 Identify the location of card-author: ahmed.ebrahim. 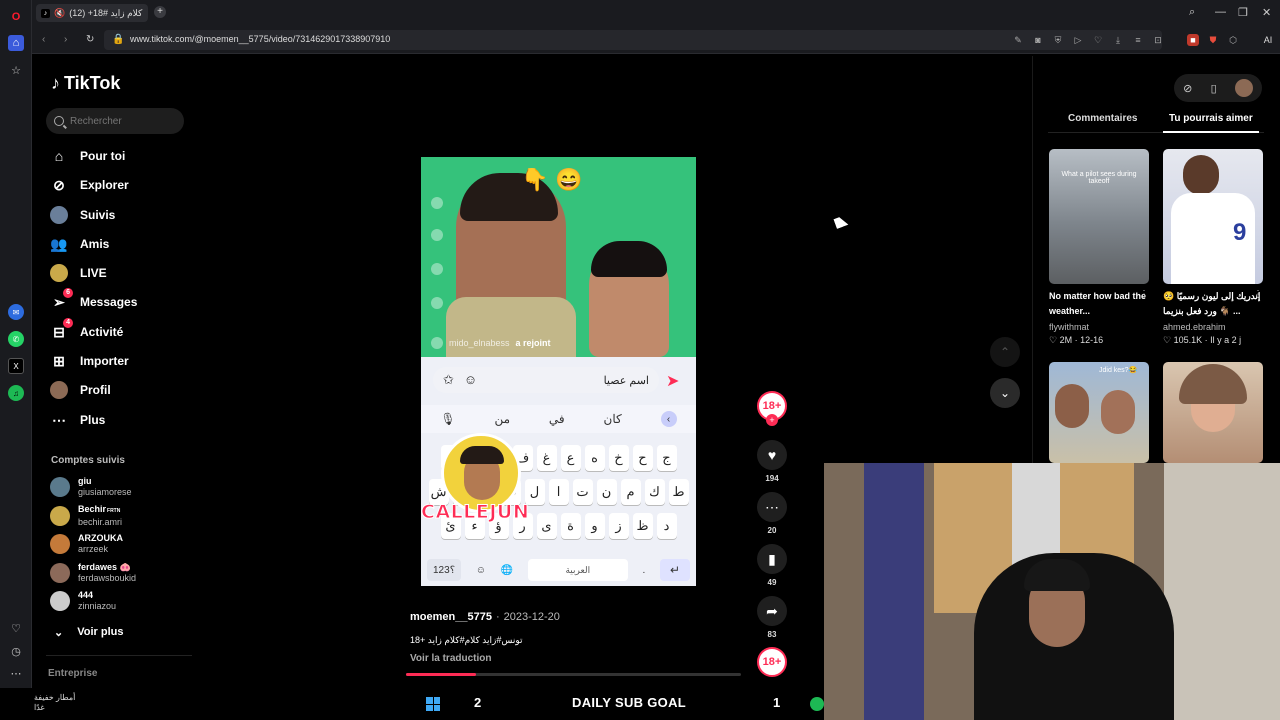
(1194, 327).